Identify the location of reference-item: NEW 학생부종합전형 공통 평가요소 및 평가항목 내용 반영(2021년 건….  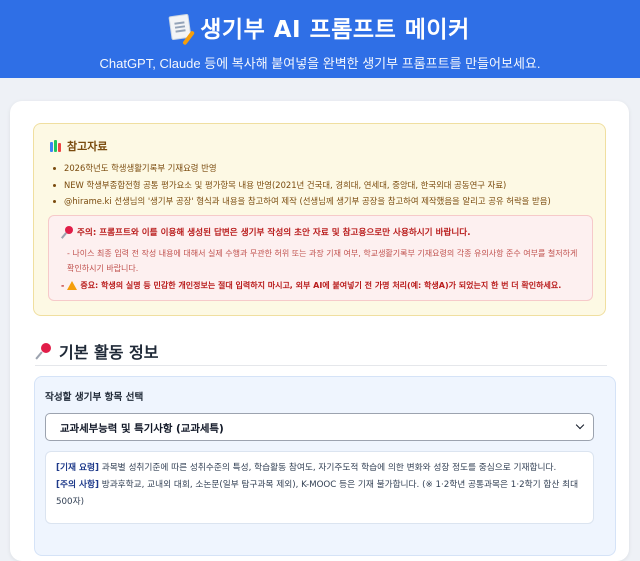
(319, 185).